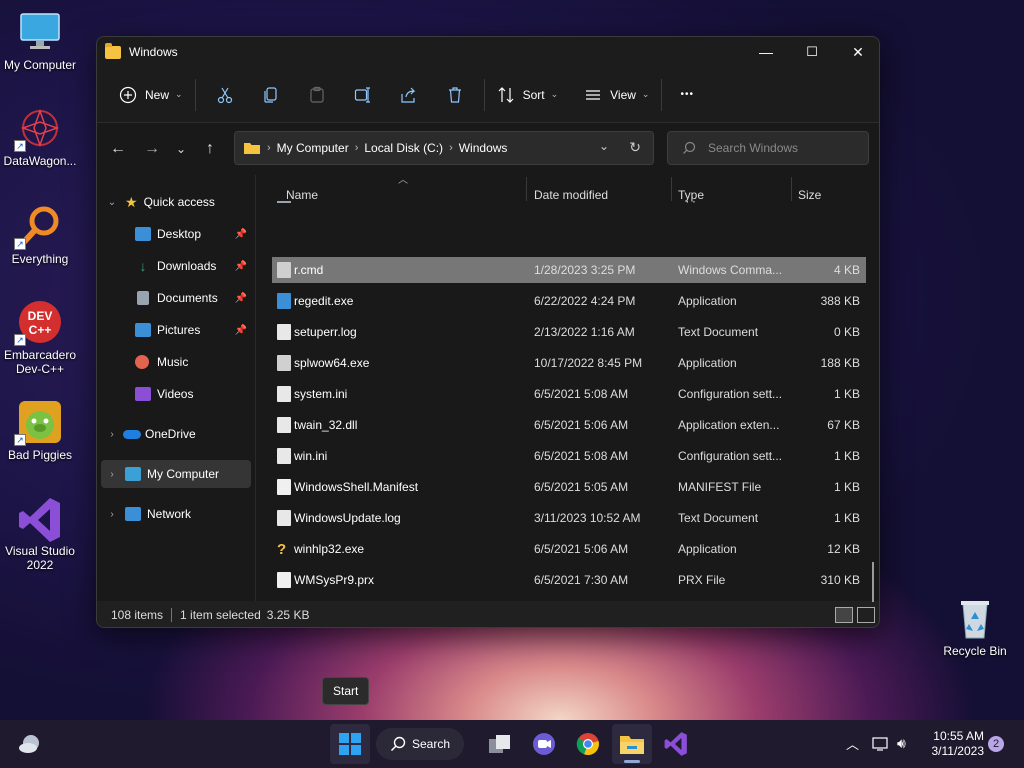 The width and height of the screenshot is (1024, 768). What do you see at coordinates (593, 94) in the screenshot?
I see `view-icon` at bounding box center [593, 94].